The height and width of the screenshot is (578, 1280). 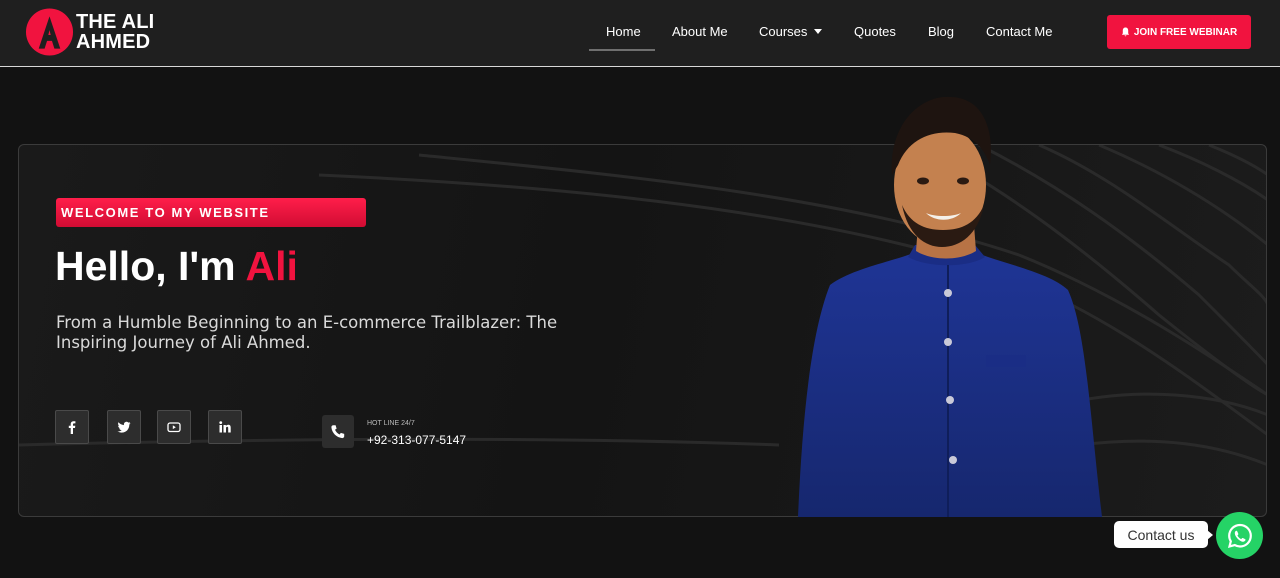 I want to click on join-webinar-label: JOIN FREE WEBINAR, so click(x=1185, y=32).